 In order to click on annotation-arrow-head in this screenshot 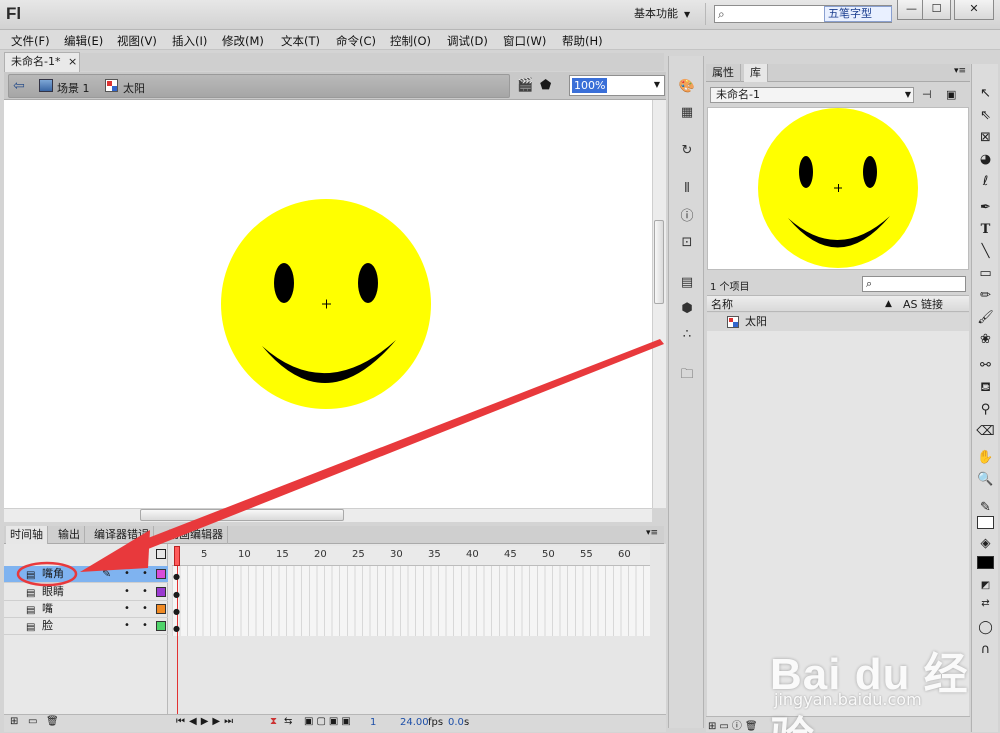, I will do `click(115, 551)`.